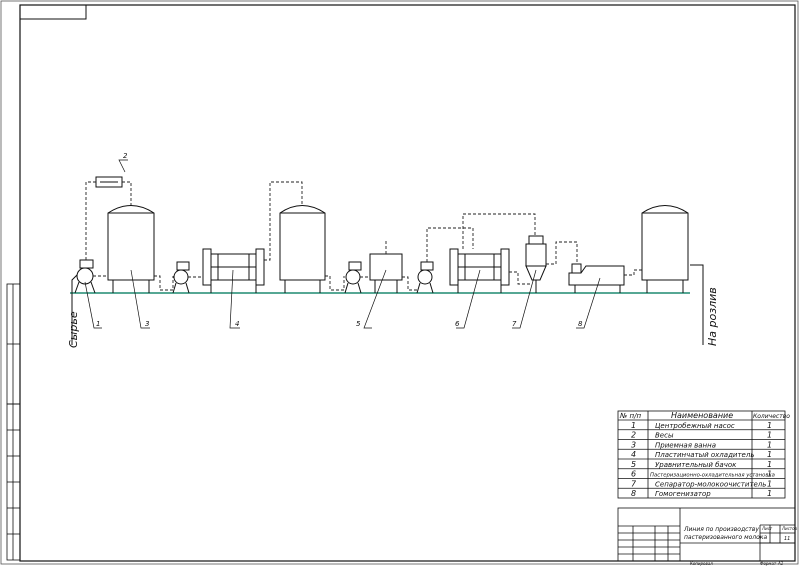 This screenshot has height=566, width=800. I want to click on scales, so click(109, 182).